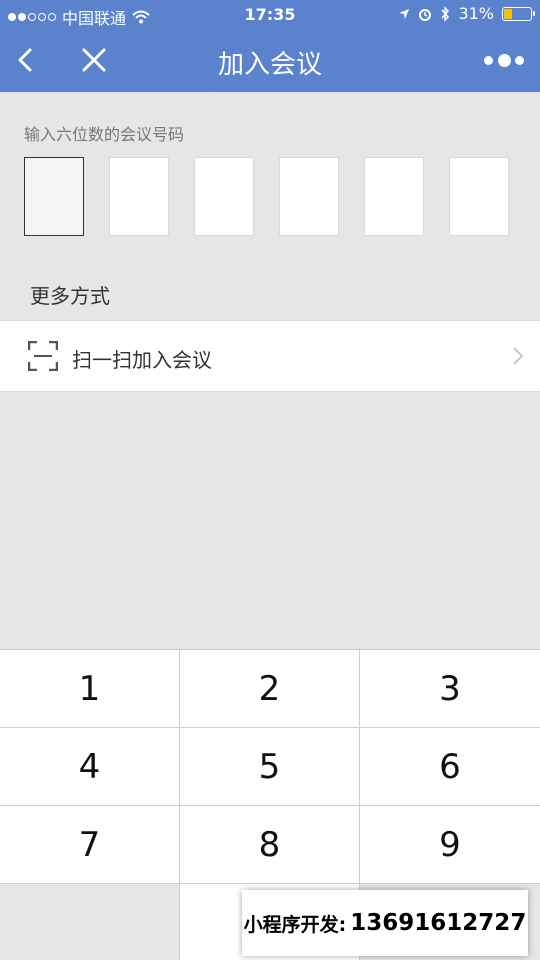  I want to click on key-3: 3, so click(450, 689).